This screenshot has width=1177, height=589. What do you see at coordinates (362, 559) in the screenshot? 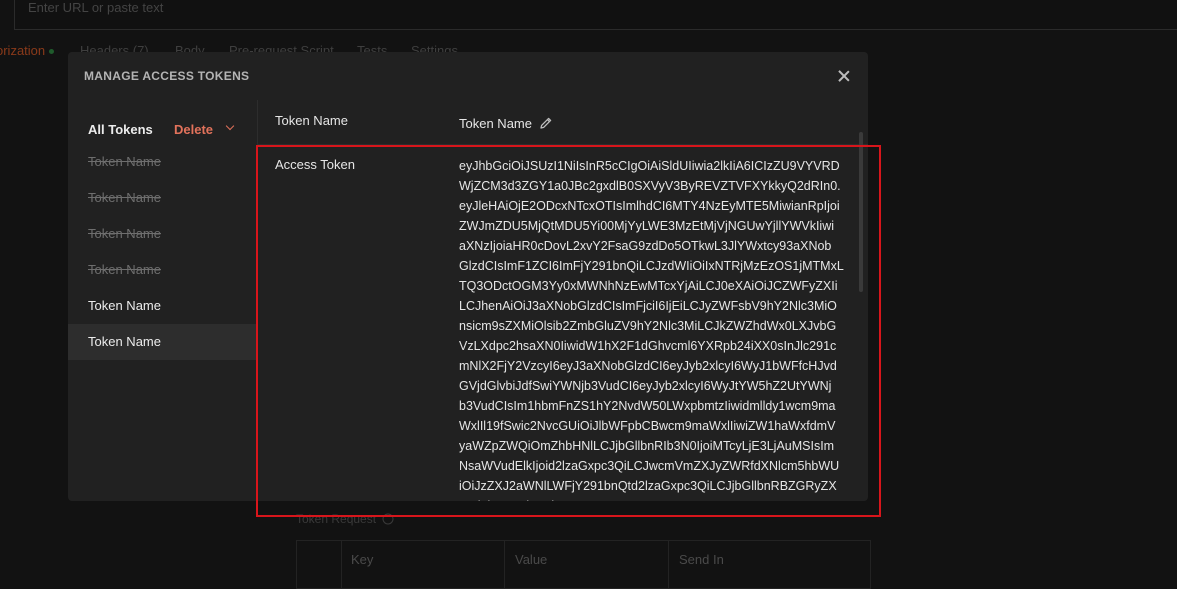
I see `column-header-key: Key` at bounding box center [362, 559].